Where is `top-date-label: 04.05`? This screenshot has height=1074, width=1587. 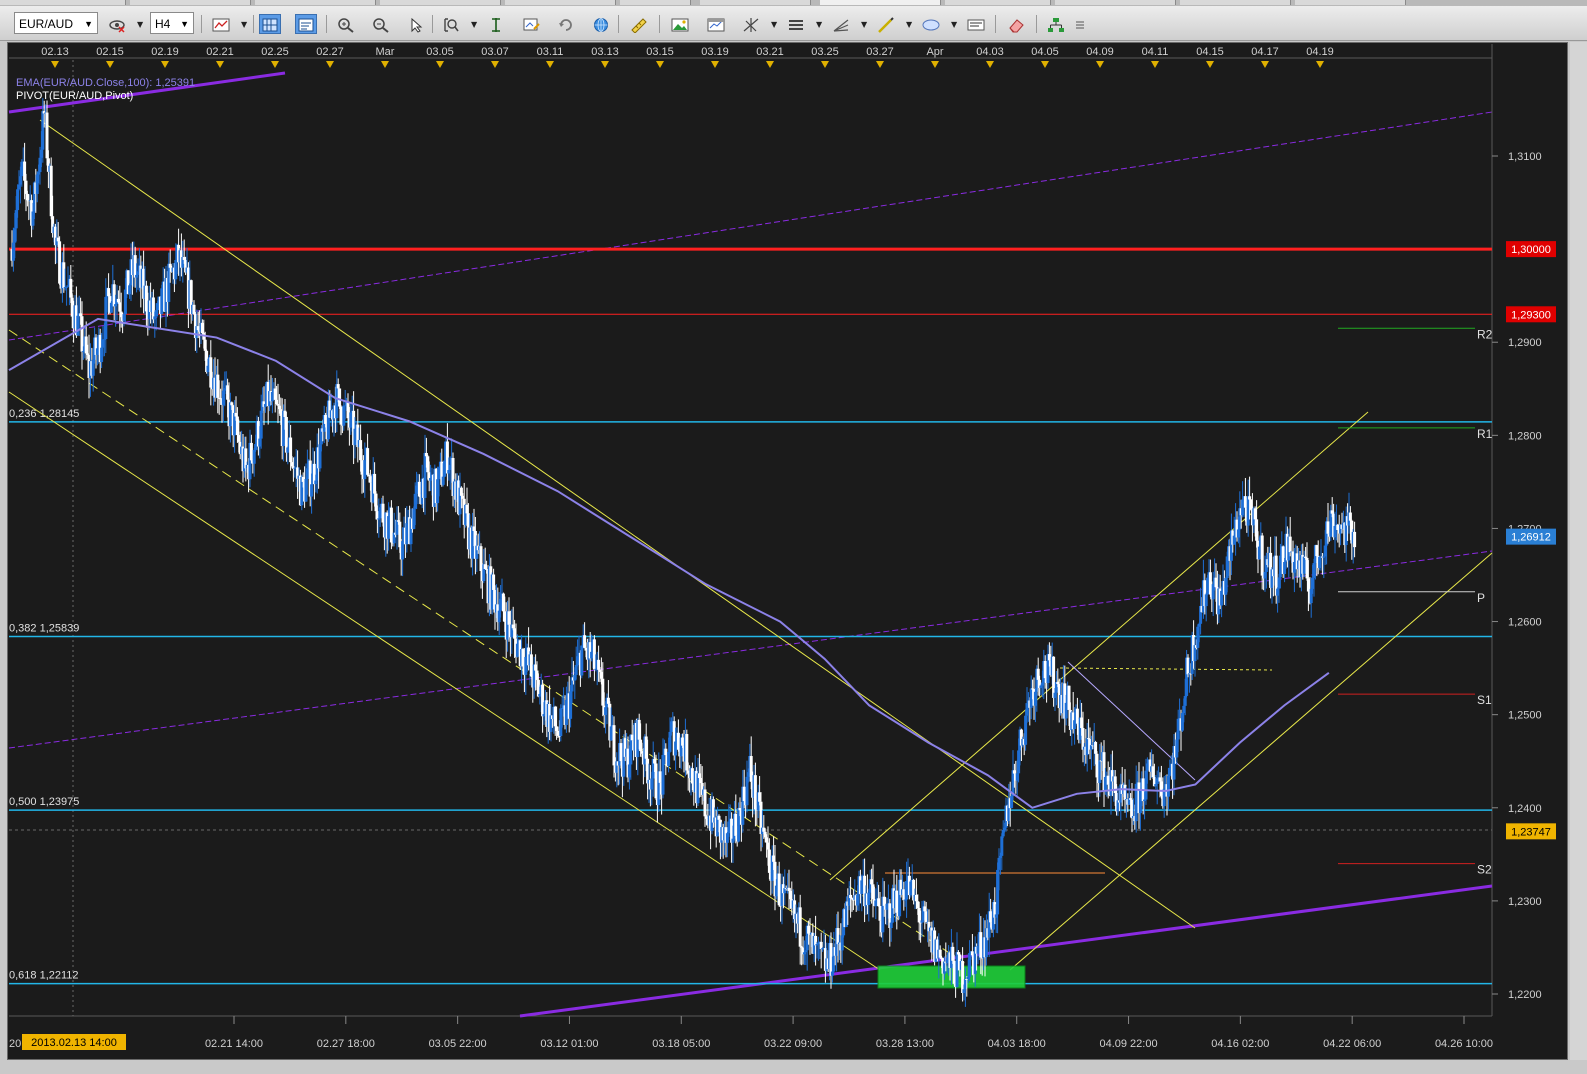
top-date-label: 04.05 is located at coordinates (1045, 52).